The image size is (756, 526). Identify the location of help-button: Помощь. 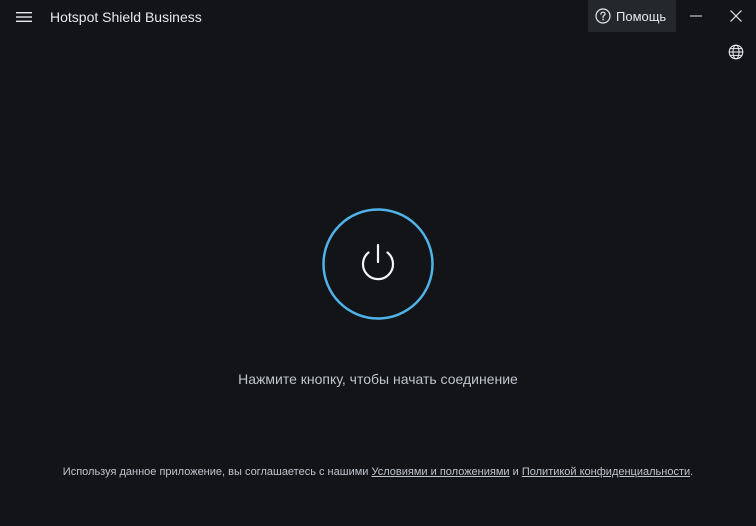
(632, 16).